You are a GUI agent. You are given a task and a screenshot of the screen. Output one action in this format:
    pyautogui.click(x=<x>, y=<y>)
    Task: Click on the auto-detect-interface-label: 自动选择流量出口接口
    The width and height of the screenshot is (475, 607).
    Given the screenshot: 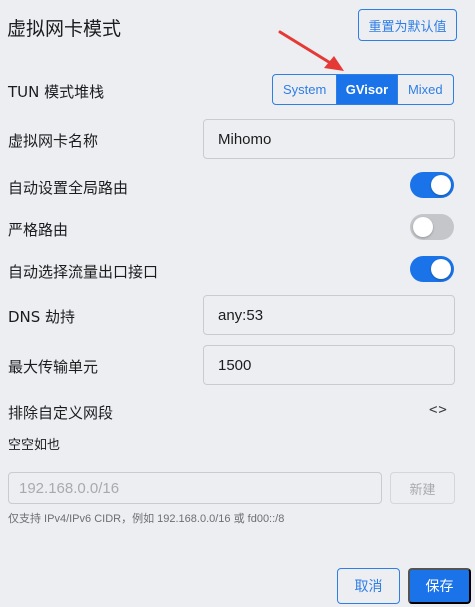 What is the action you would take?
    pyautogui.click(x=83, y=272)
    